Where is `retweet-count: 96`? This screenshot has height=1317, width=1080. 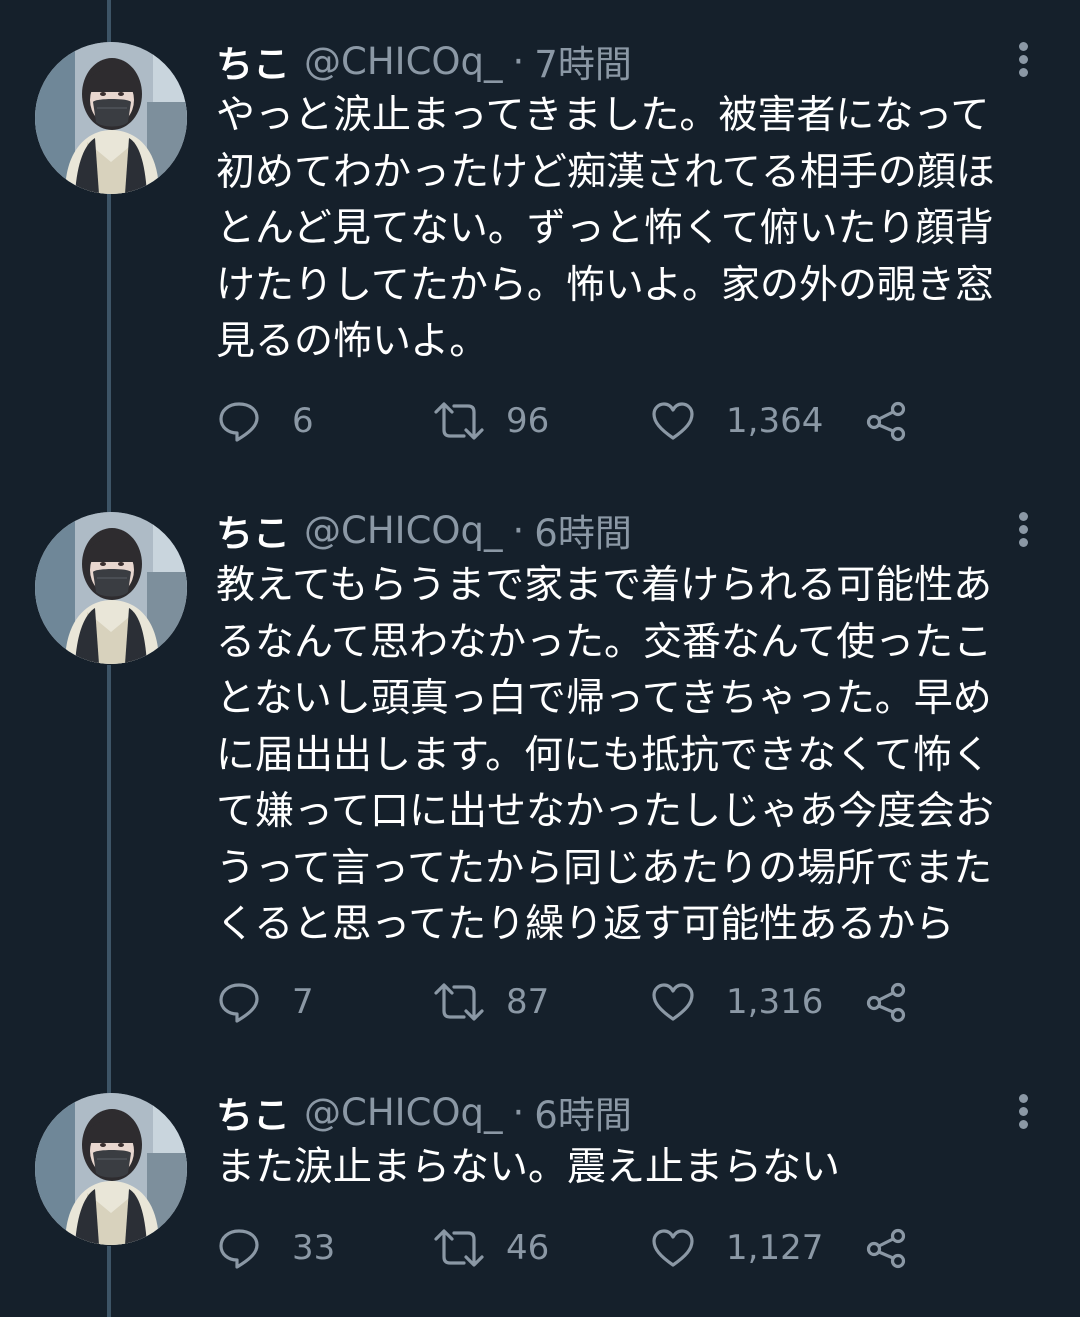
retweet-count: 96 is located at coordinates (528, 421).